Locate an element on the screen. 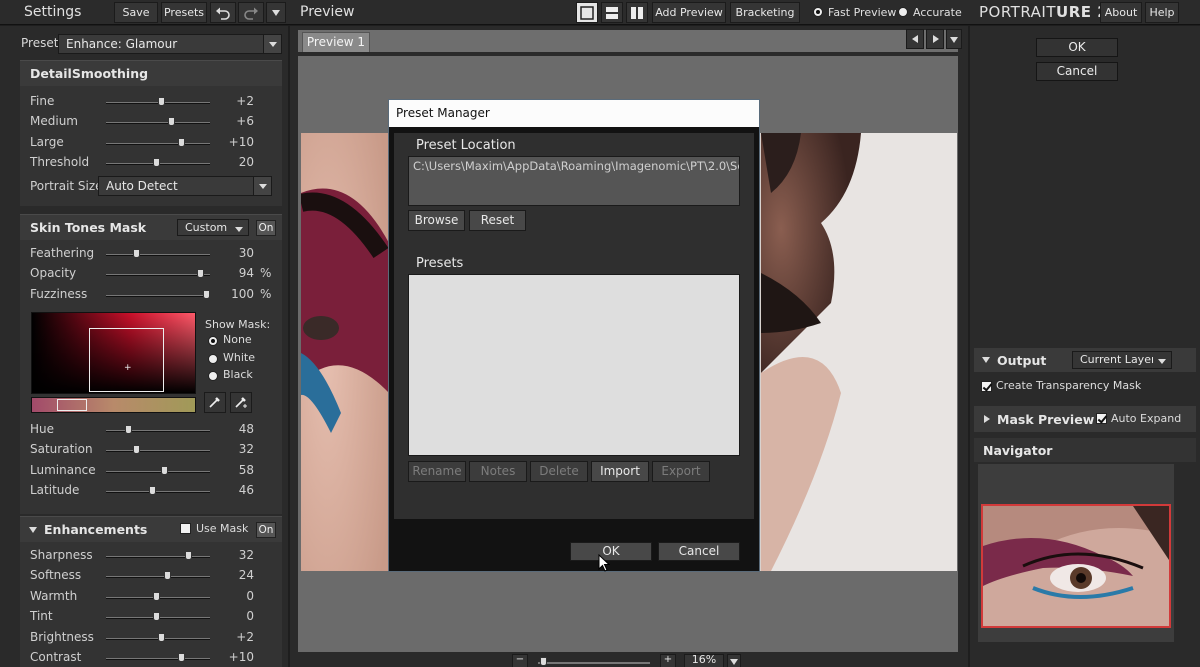 The height and width of the screenshot is (667, 1200). redo-button is located at coordinates (251, 12).